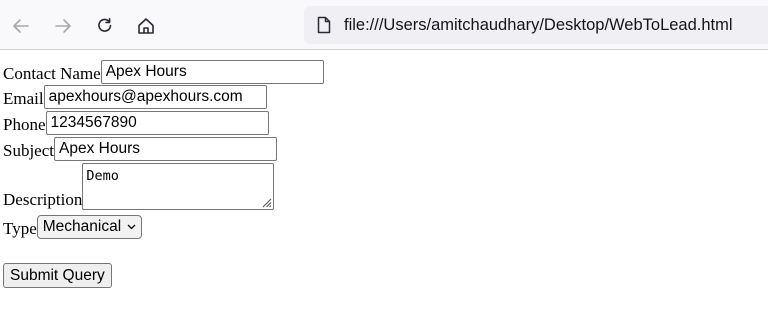  I want to click on contact-name-row: Contact Name Apex Hours, so click(163, 72).